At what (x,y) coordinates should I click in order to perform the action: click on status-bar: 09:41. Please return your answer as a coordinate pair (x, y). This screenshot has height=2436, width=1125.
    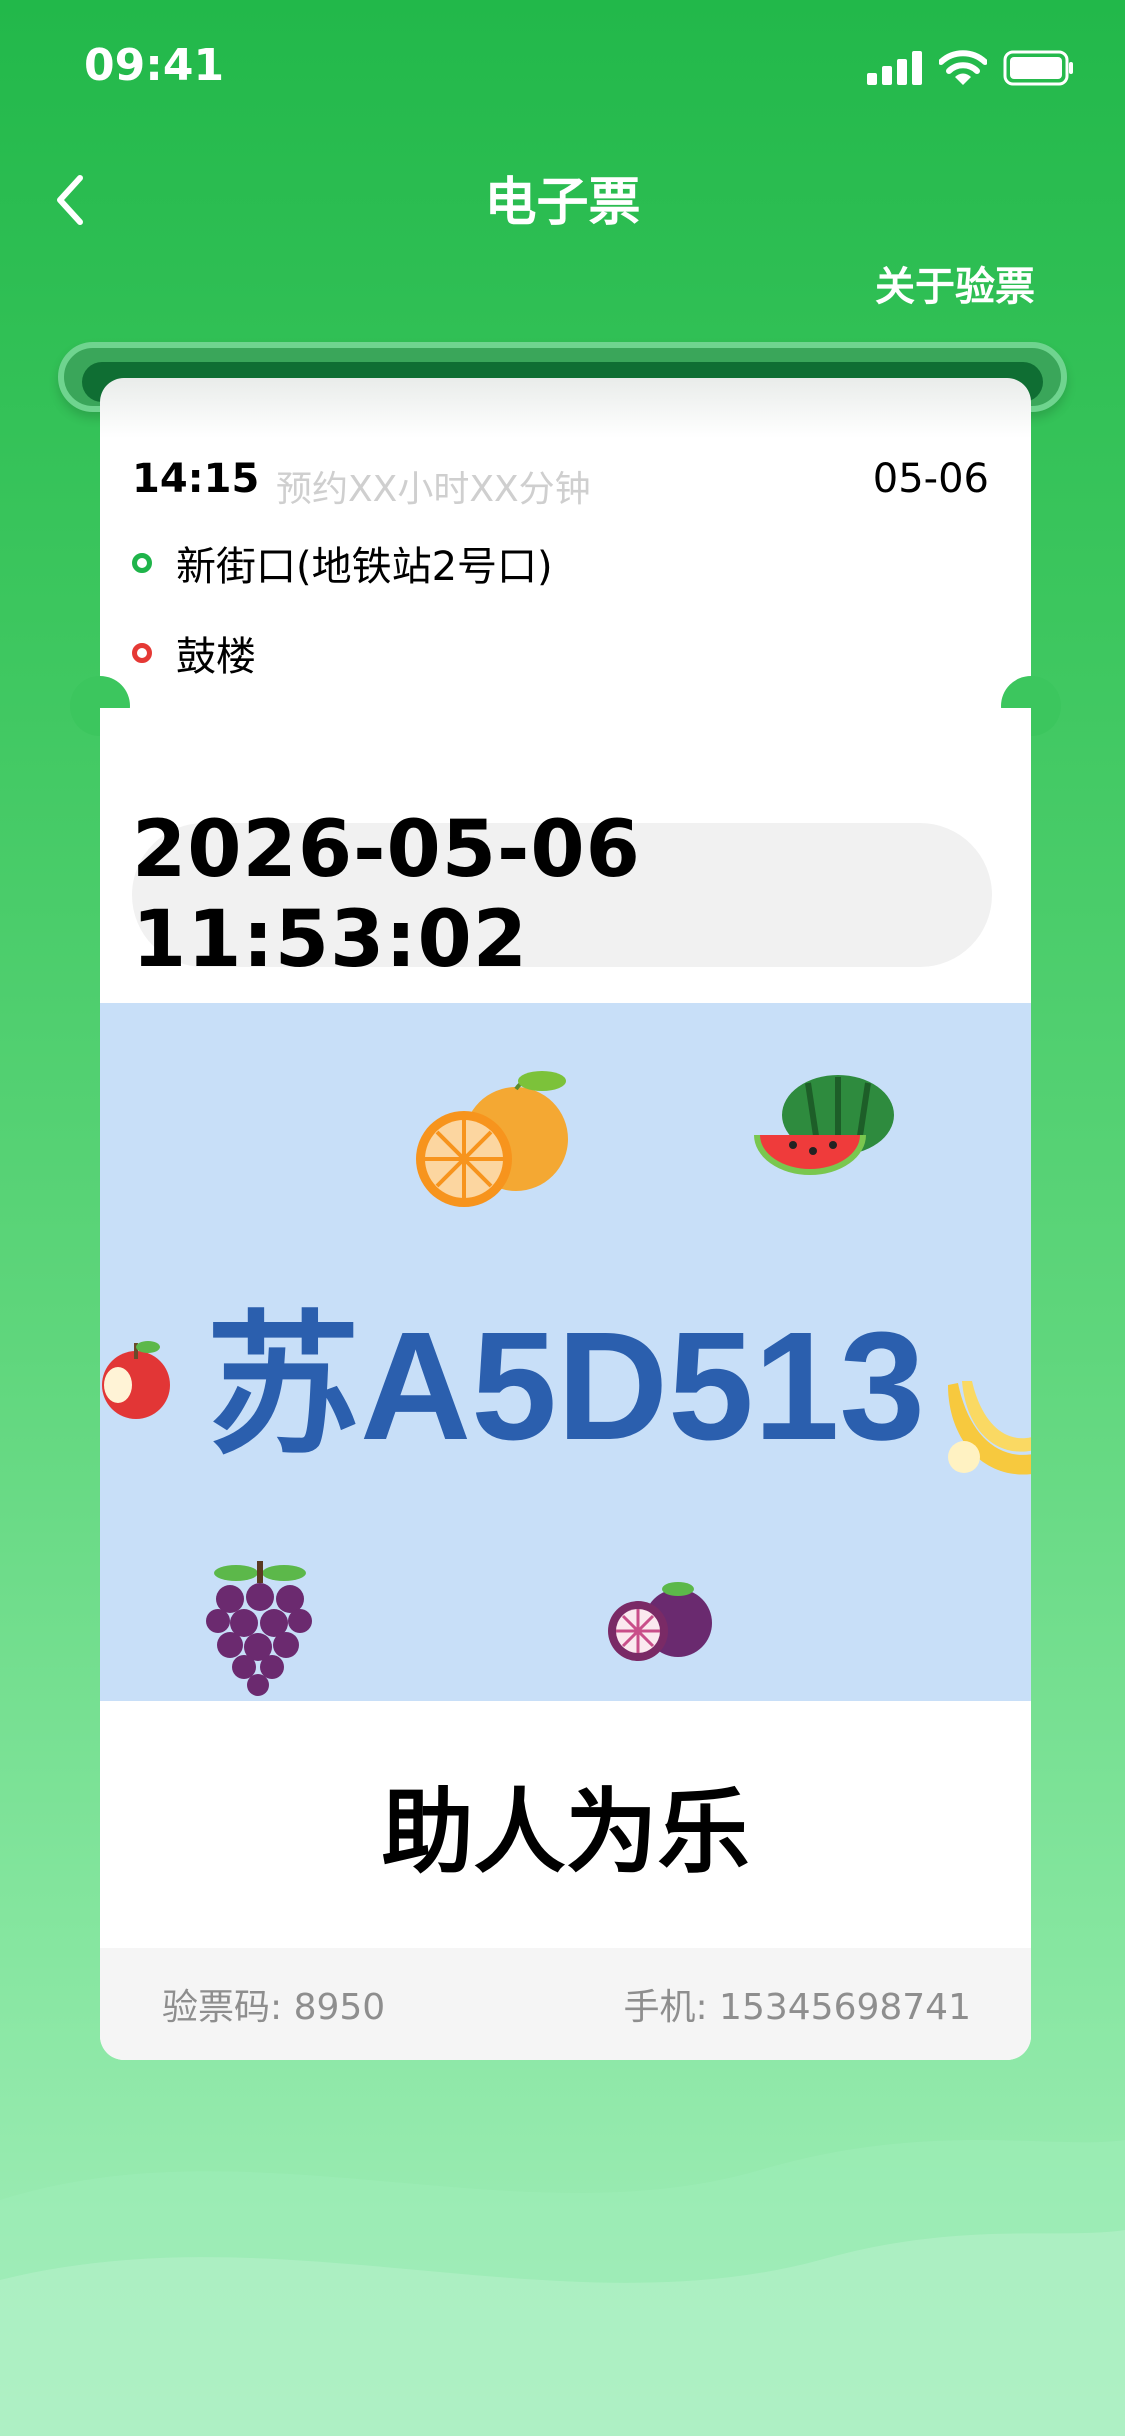
    Looking at the image, I should click on (562, 70).